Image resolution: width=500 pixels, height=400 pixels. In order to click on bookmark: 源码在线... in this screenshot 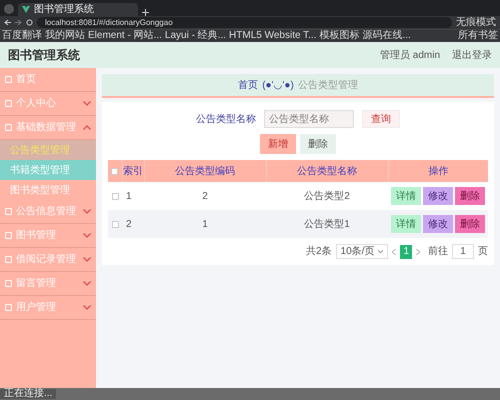, I will do `click(386, 36)`.